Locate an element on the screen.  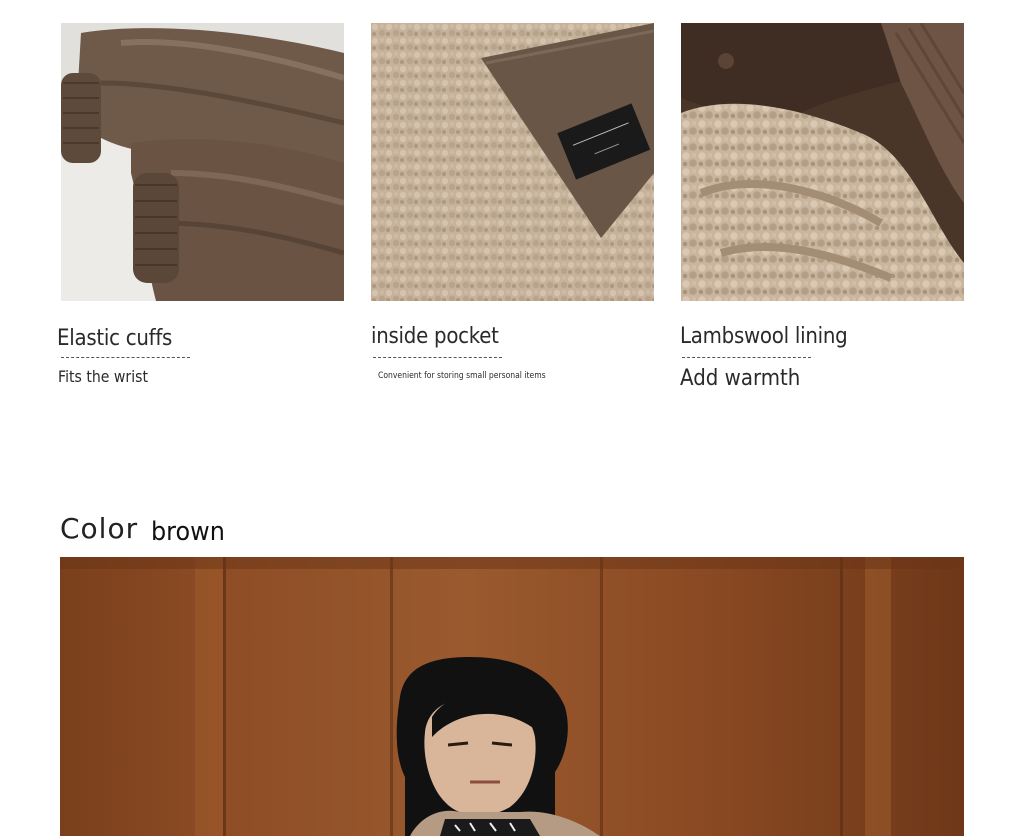
feature-description-lambswool-lining: Add warmth is located at coordinates (740, 378).